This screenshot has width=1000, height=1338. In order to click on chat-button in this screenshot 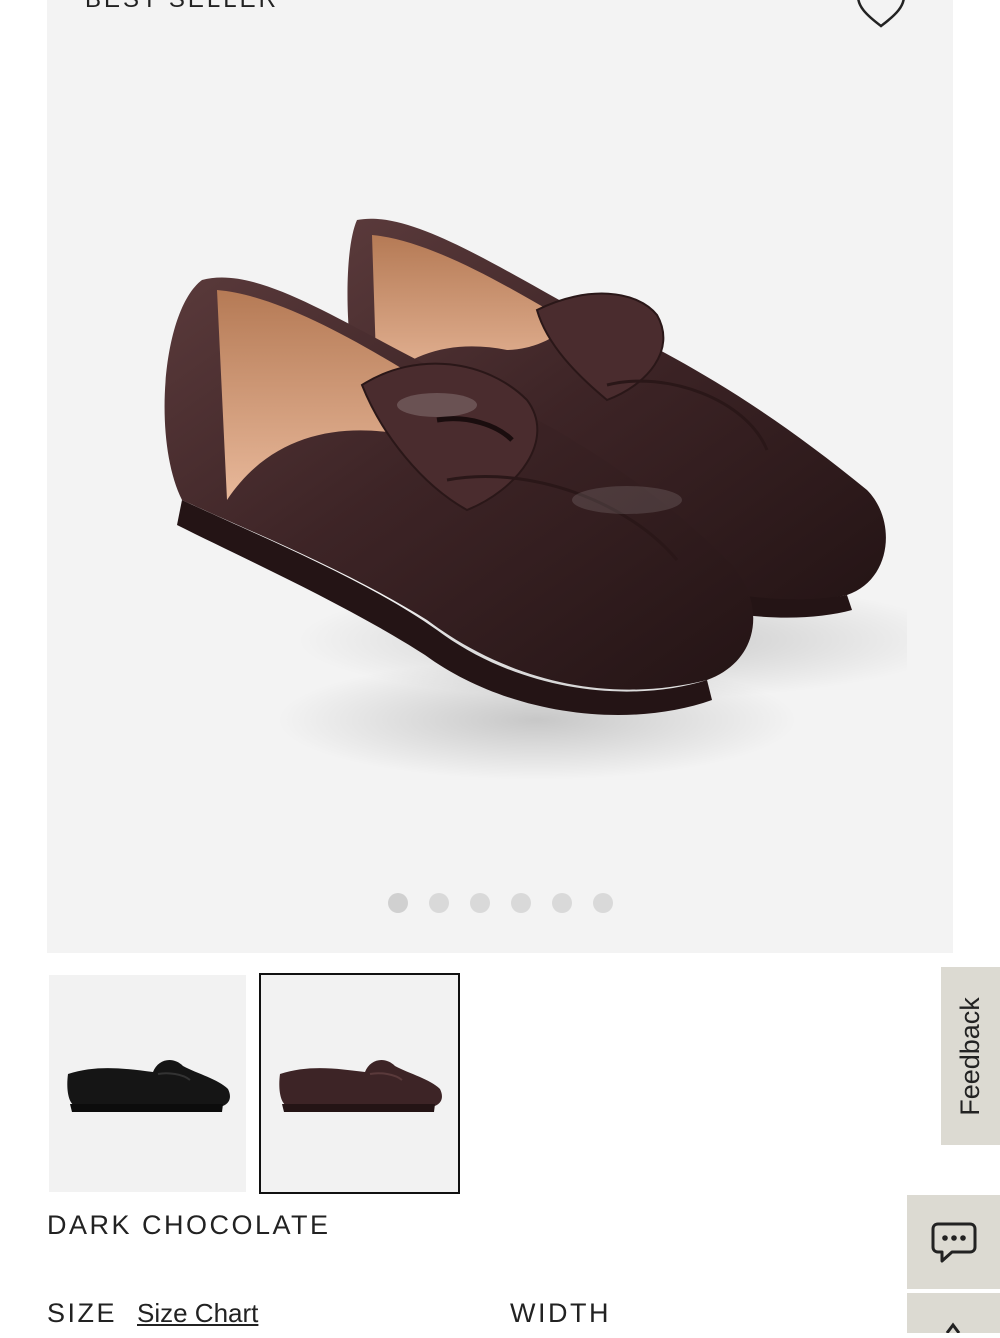, I will do `click(953, 1242)`.